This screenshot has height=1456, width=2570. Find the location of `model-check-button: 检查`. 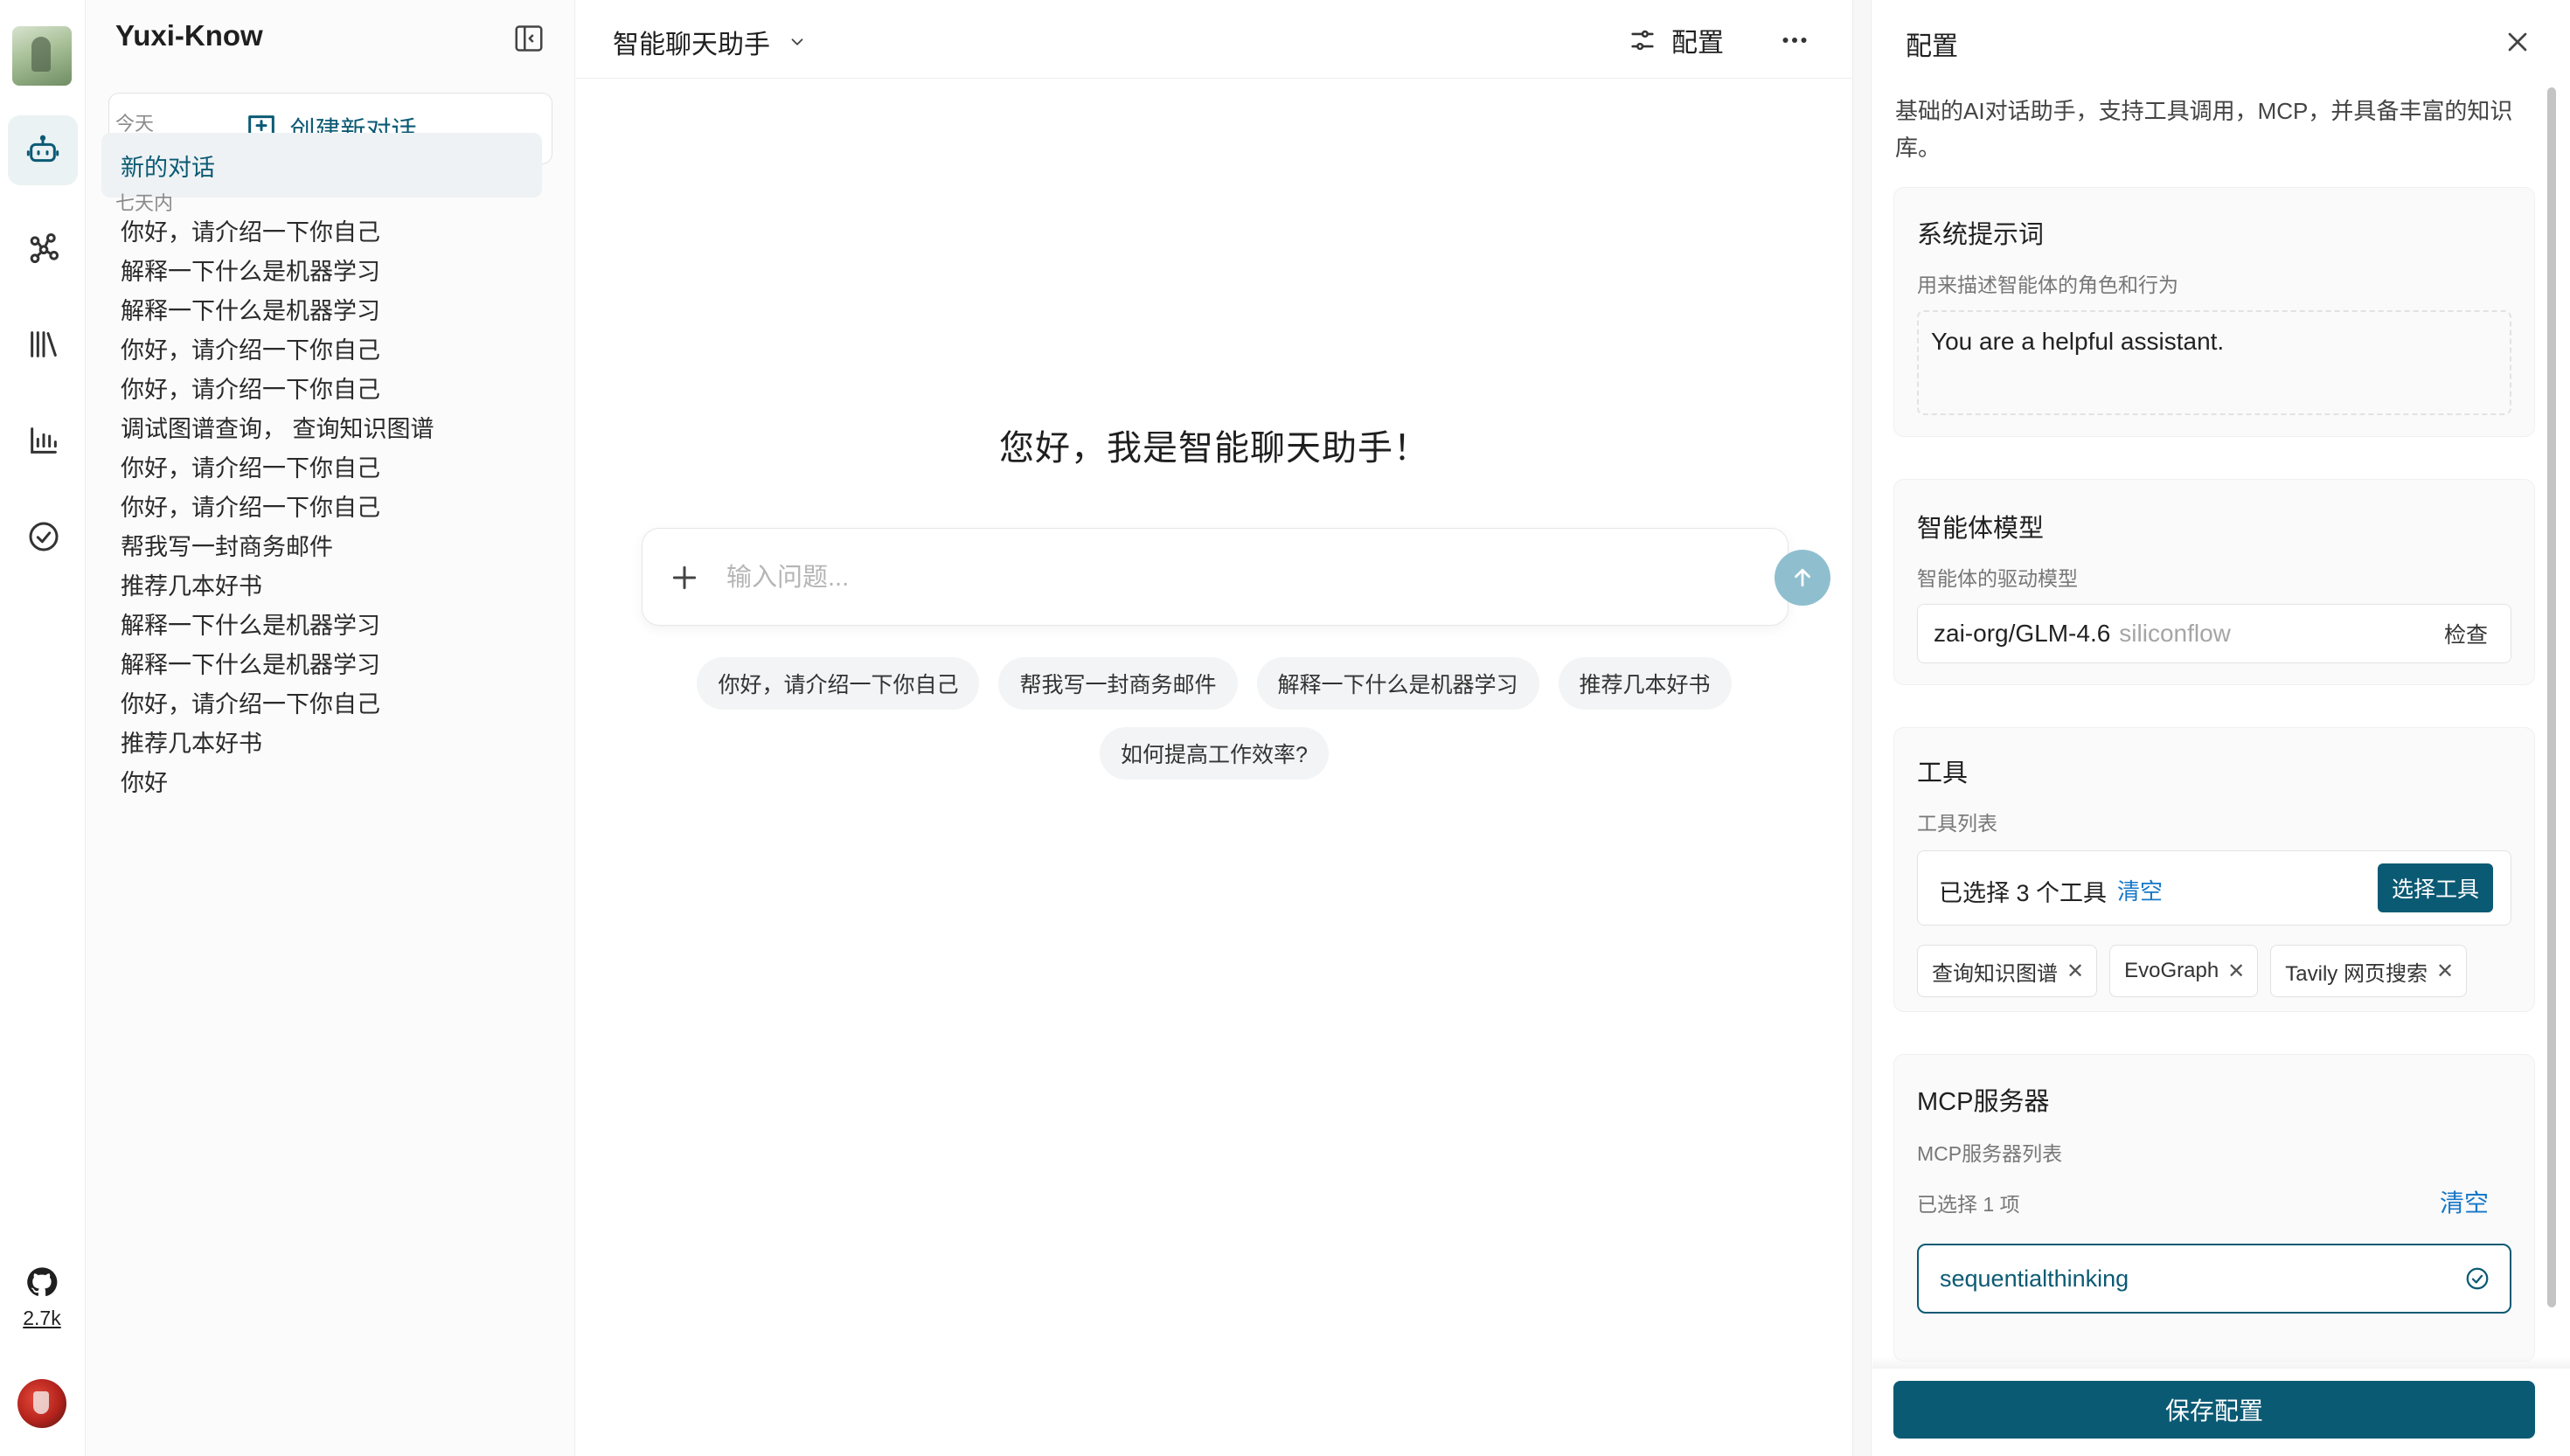

model-check-button: 检查 is located at coordinates (2466, 633).